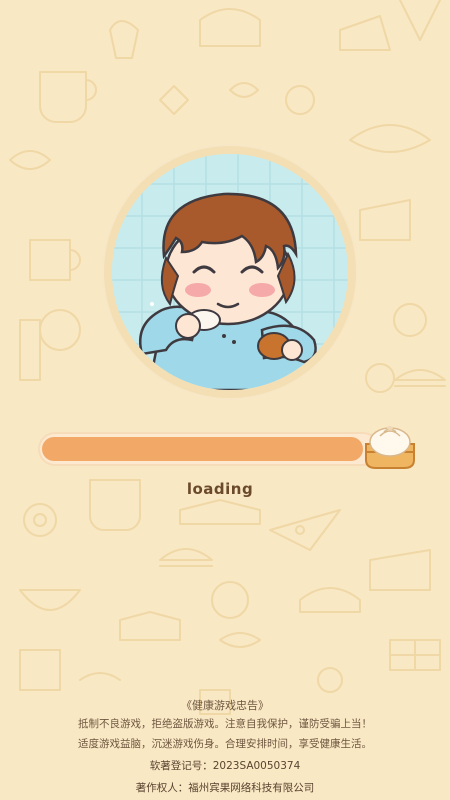  I want to click on health-notice-line-1: 抵制不良游戏，拒绝盗版游戏。注意自我保护，谨防受骗上当！, so click(225, 724).